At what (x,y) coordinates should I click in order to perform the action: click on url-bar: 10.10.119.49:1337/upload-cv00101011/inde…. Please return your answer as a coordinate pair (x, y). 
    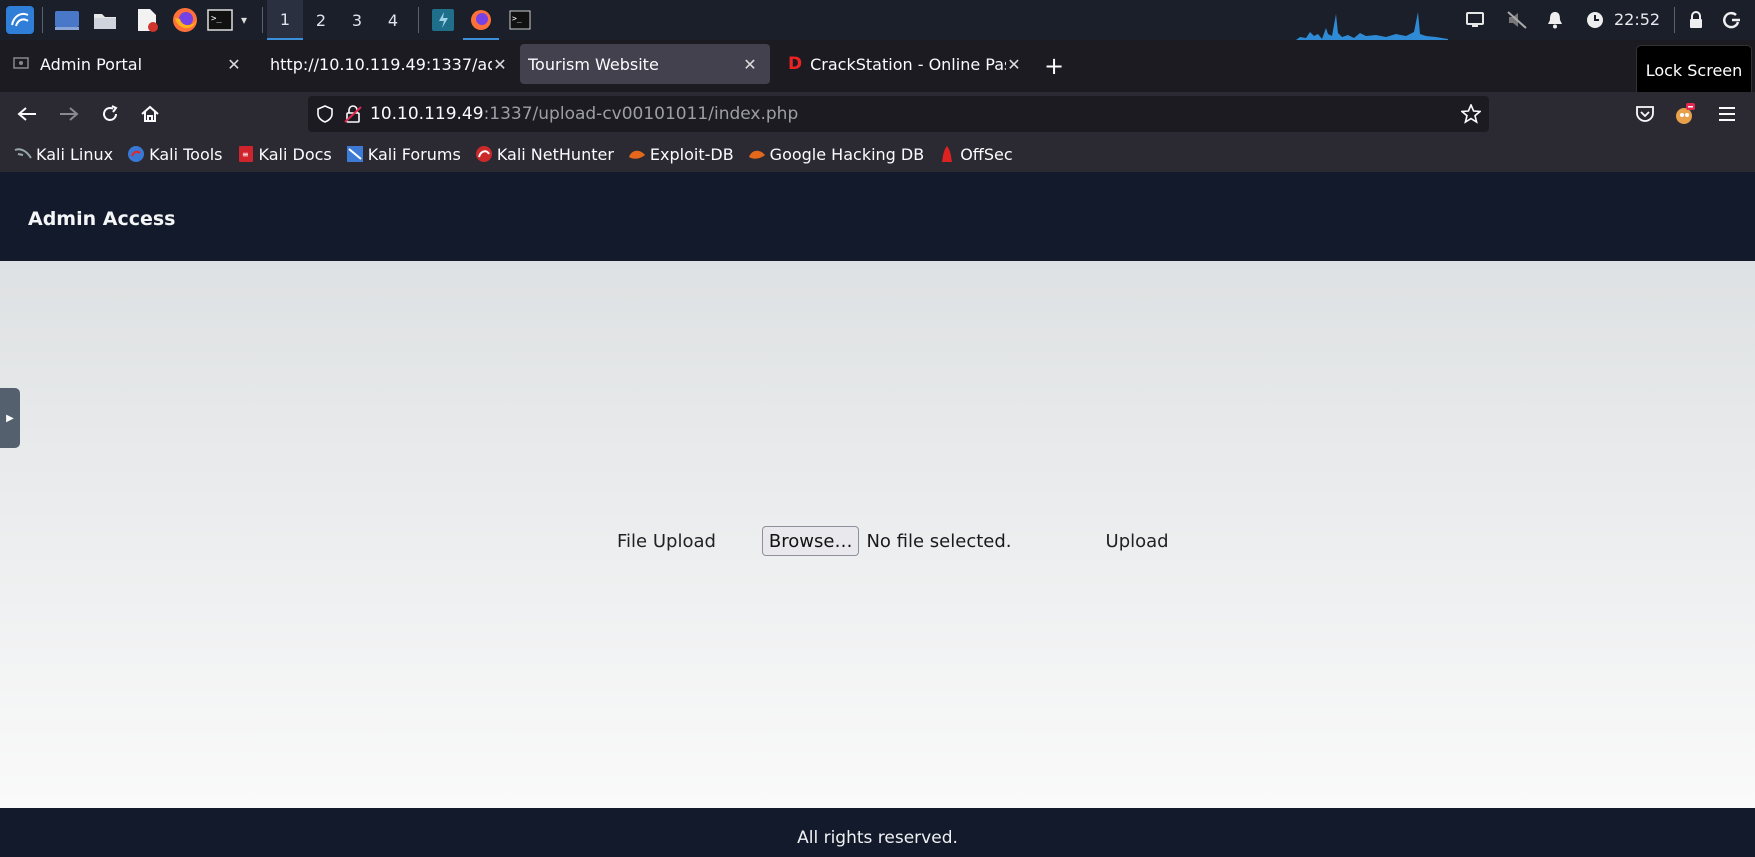
    Looking at the image, I should click on (898, 114).